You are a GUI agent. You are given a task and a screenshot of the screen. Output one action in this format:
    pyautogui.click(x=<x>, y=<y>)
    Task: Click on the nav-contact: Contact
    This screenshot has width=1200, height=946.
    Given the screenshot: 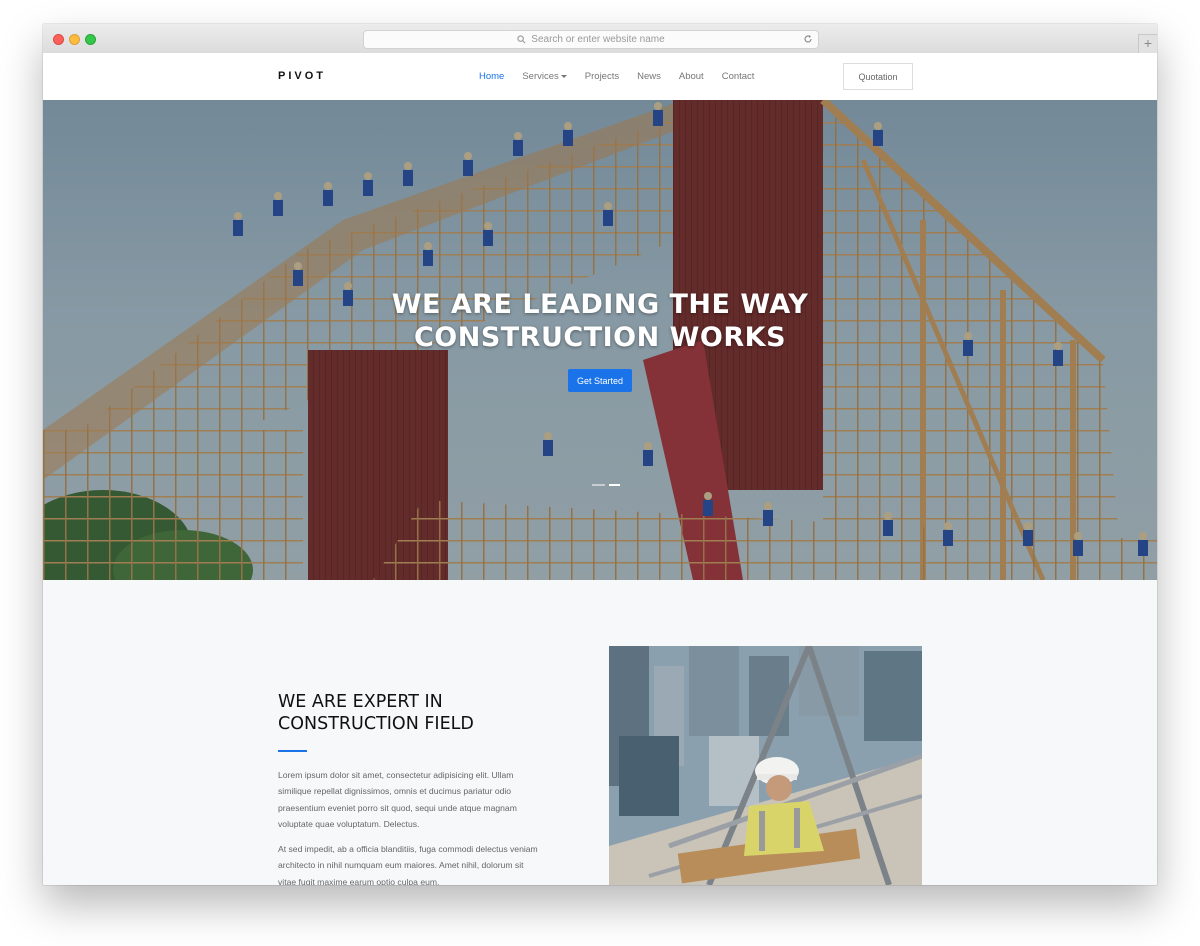 What is the action you would take?
    pyautogui.click(x=738, y=76)
    